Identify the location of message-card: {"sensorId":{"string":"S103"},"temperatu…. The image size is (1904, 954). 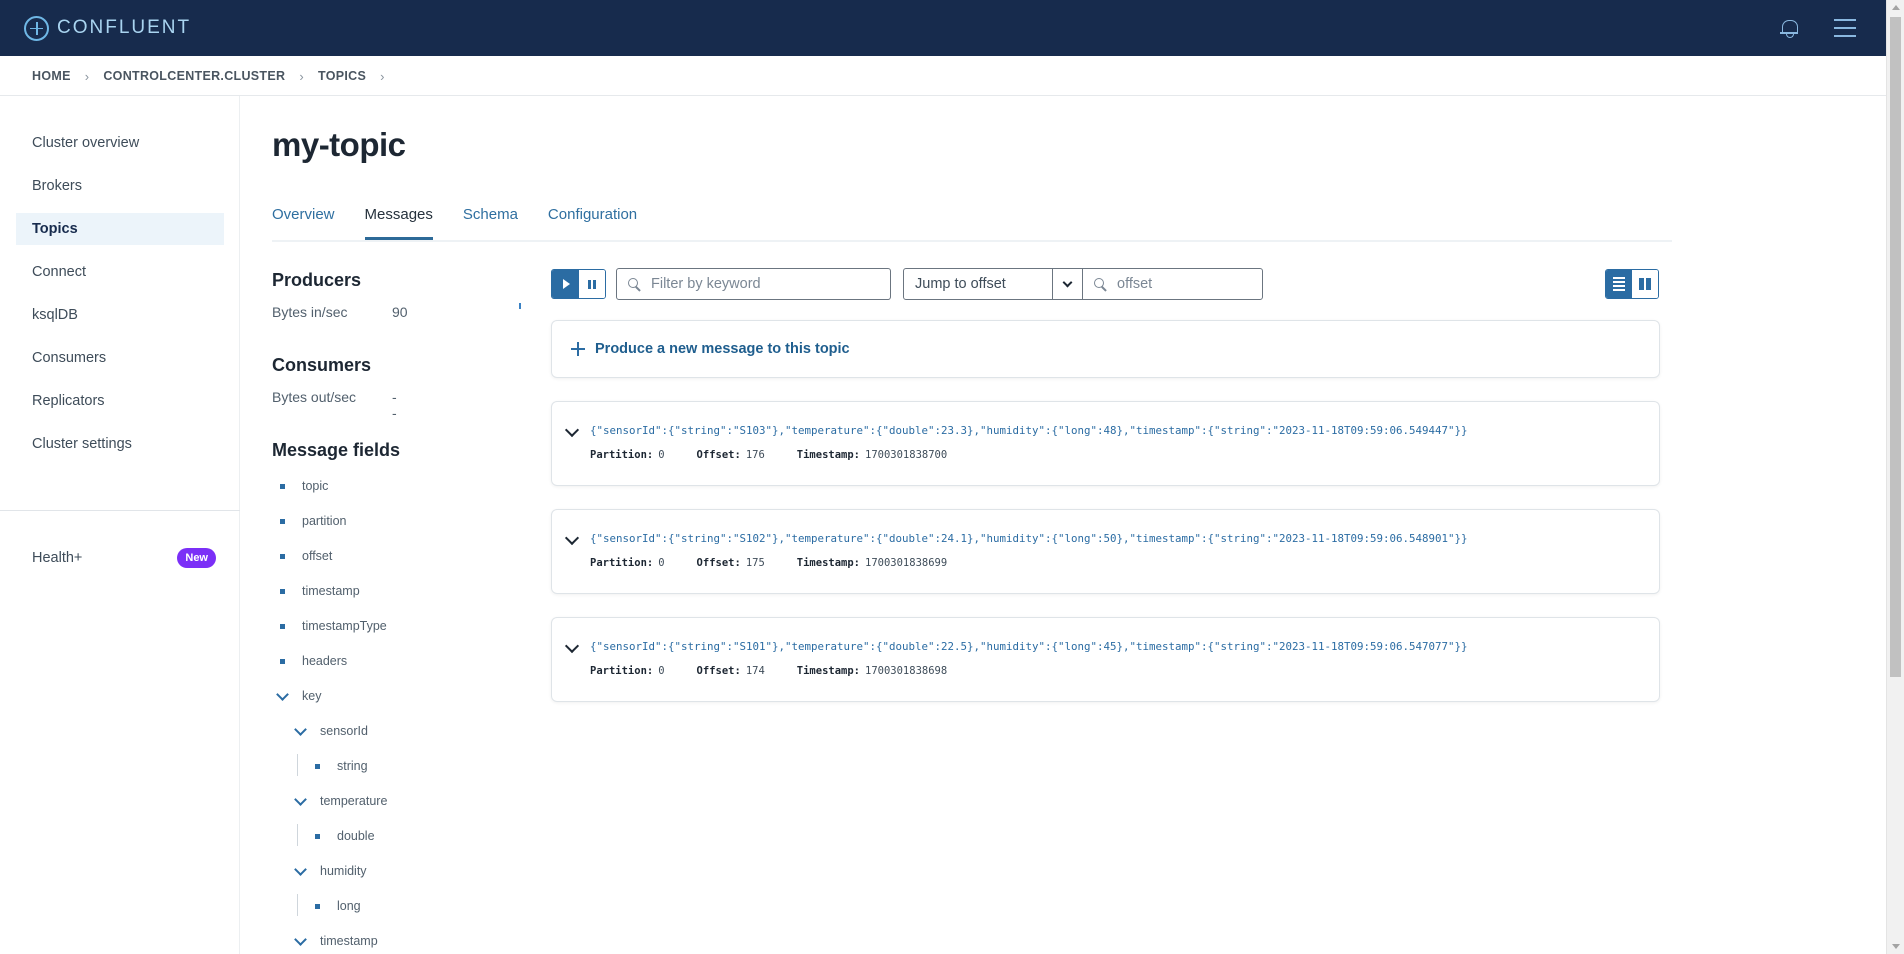
(1105, 443).